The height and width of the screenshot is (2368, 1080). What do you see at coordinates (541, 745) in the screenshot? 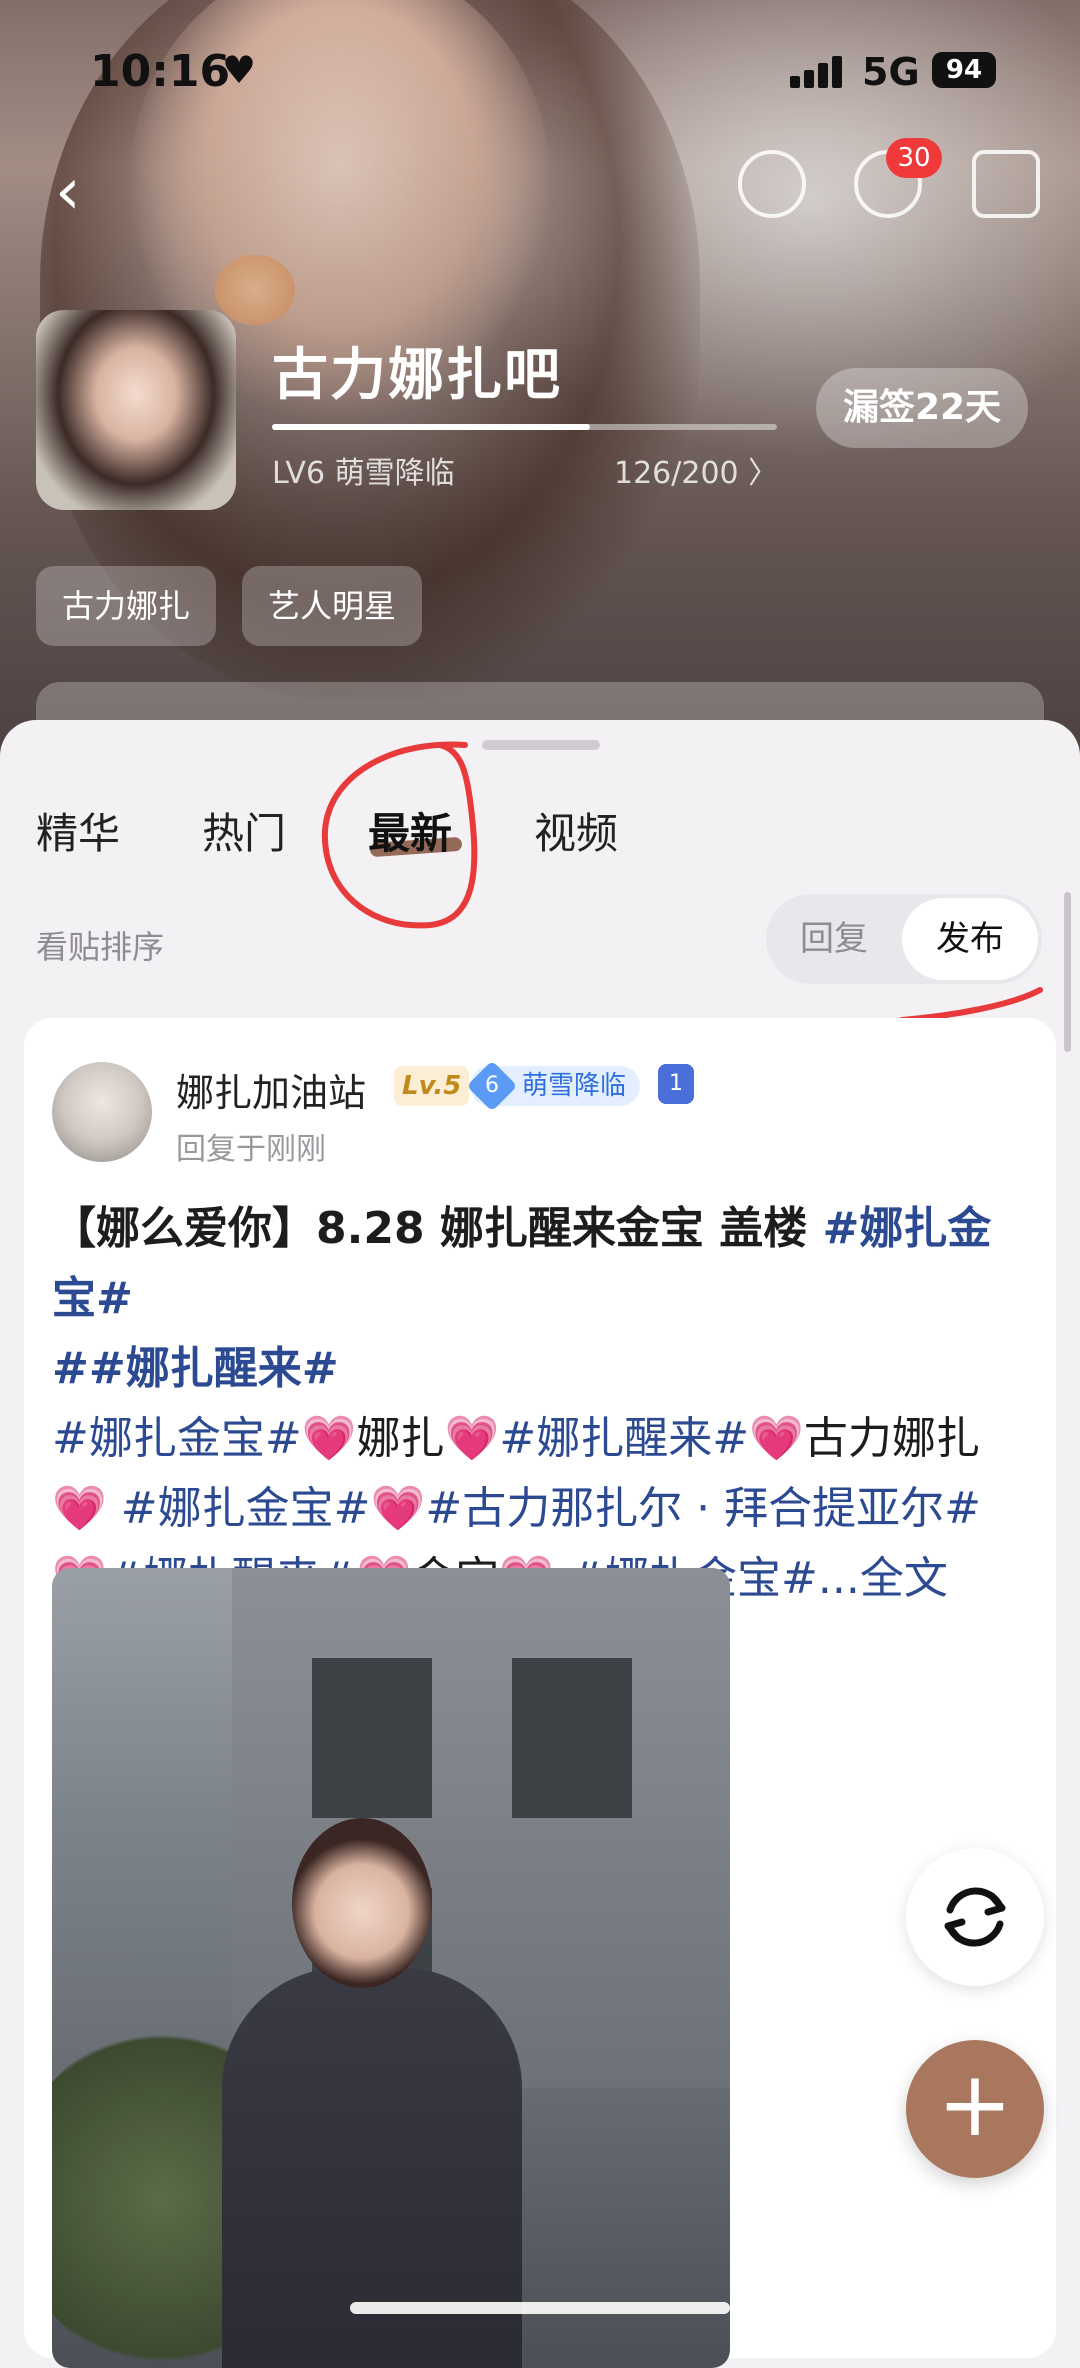
I see `sheet-drag-handle` at bounding box center [541, 745].